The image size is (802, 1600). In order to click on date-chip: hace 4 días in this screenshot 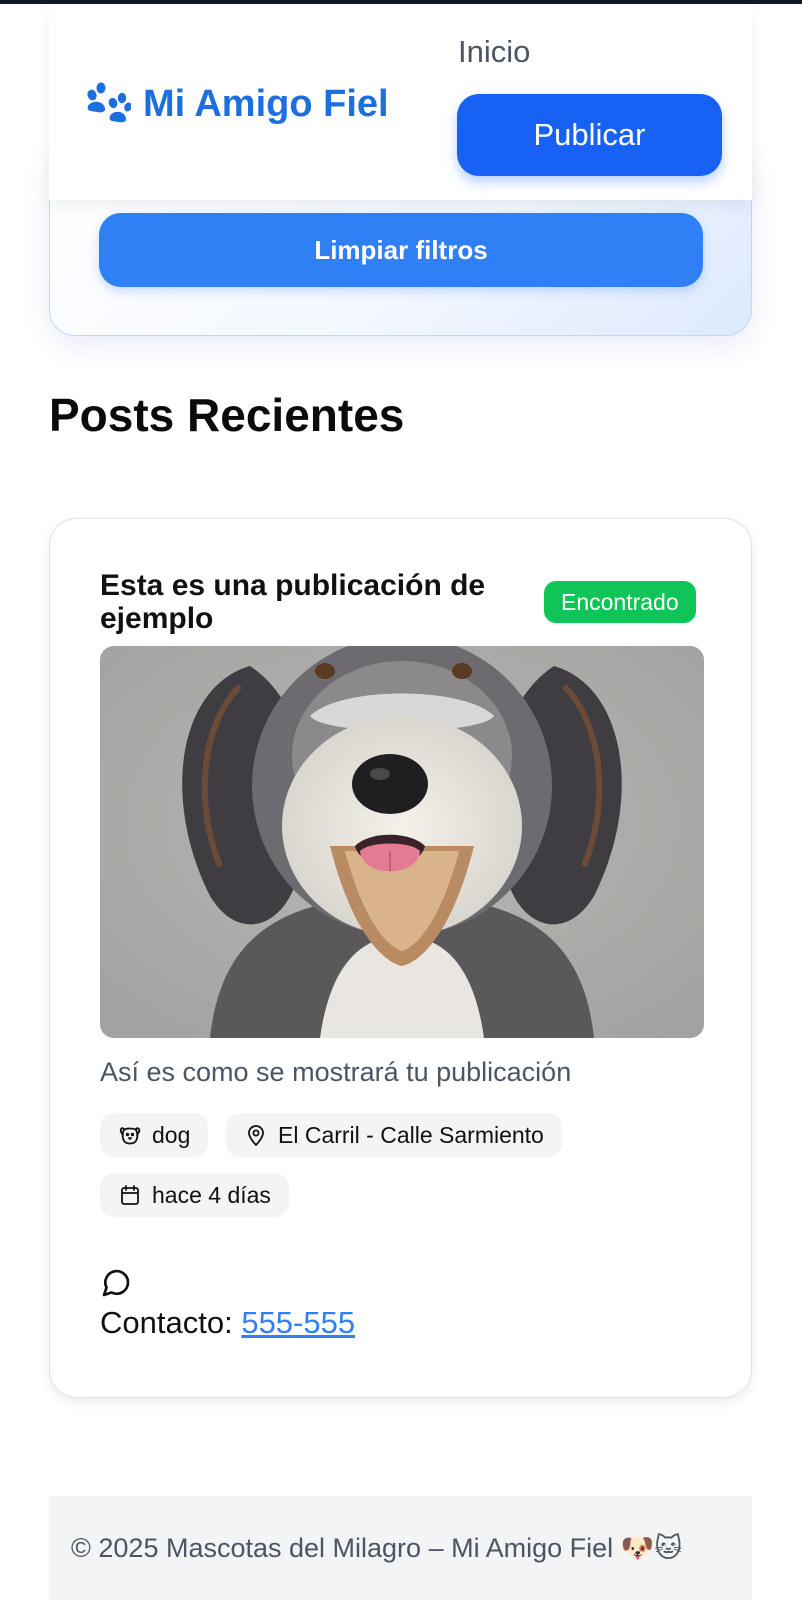, I will do `click(194, 1195)`.